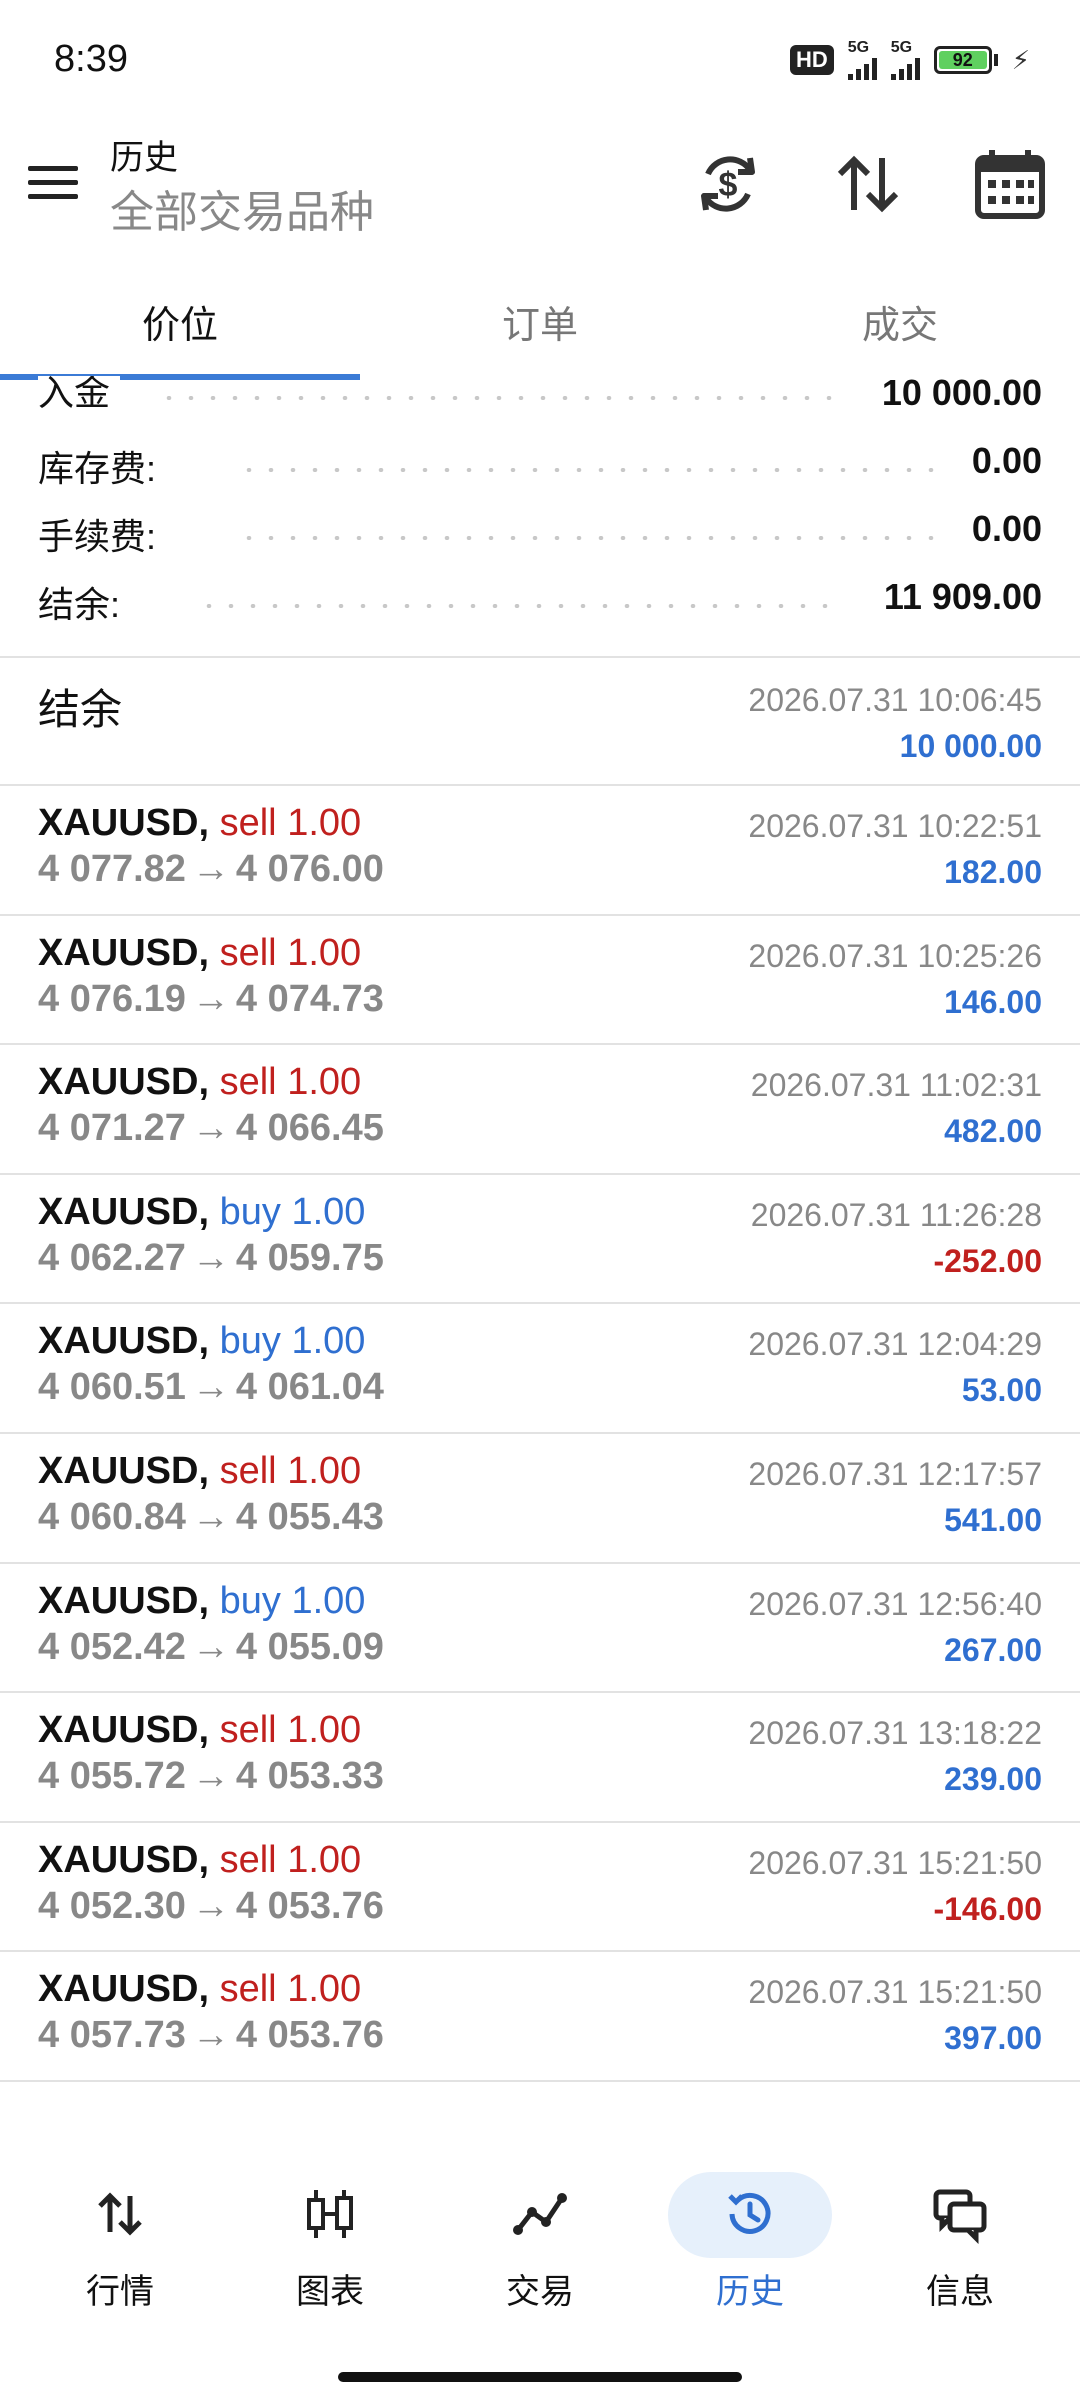  What do you see at coordinates (540, 2377) in the screenshot?
I see `home-indicator` at bounding box center [540, 2377].